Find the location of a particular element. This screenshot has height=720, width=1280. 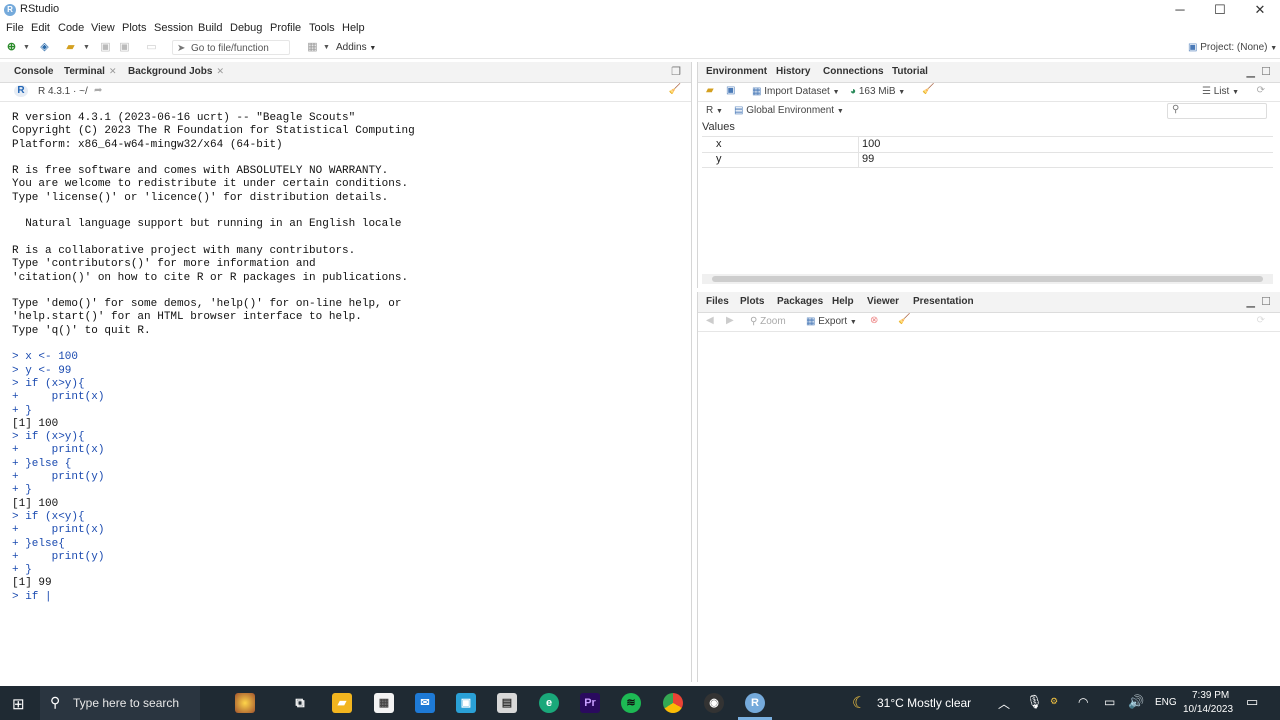

horizontal-scrollbar is located at coordinates (987, 279).